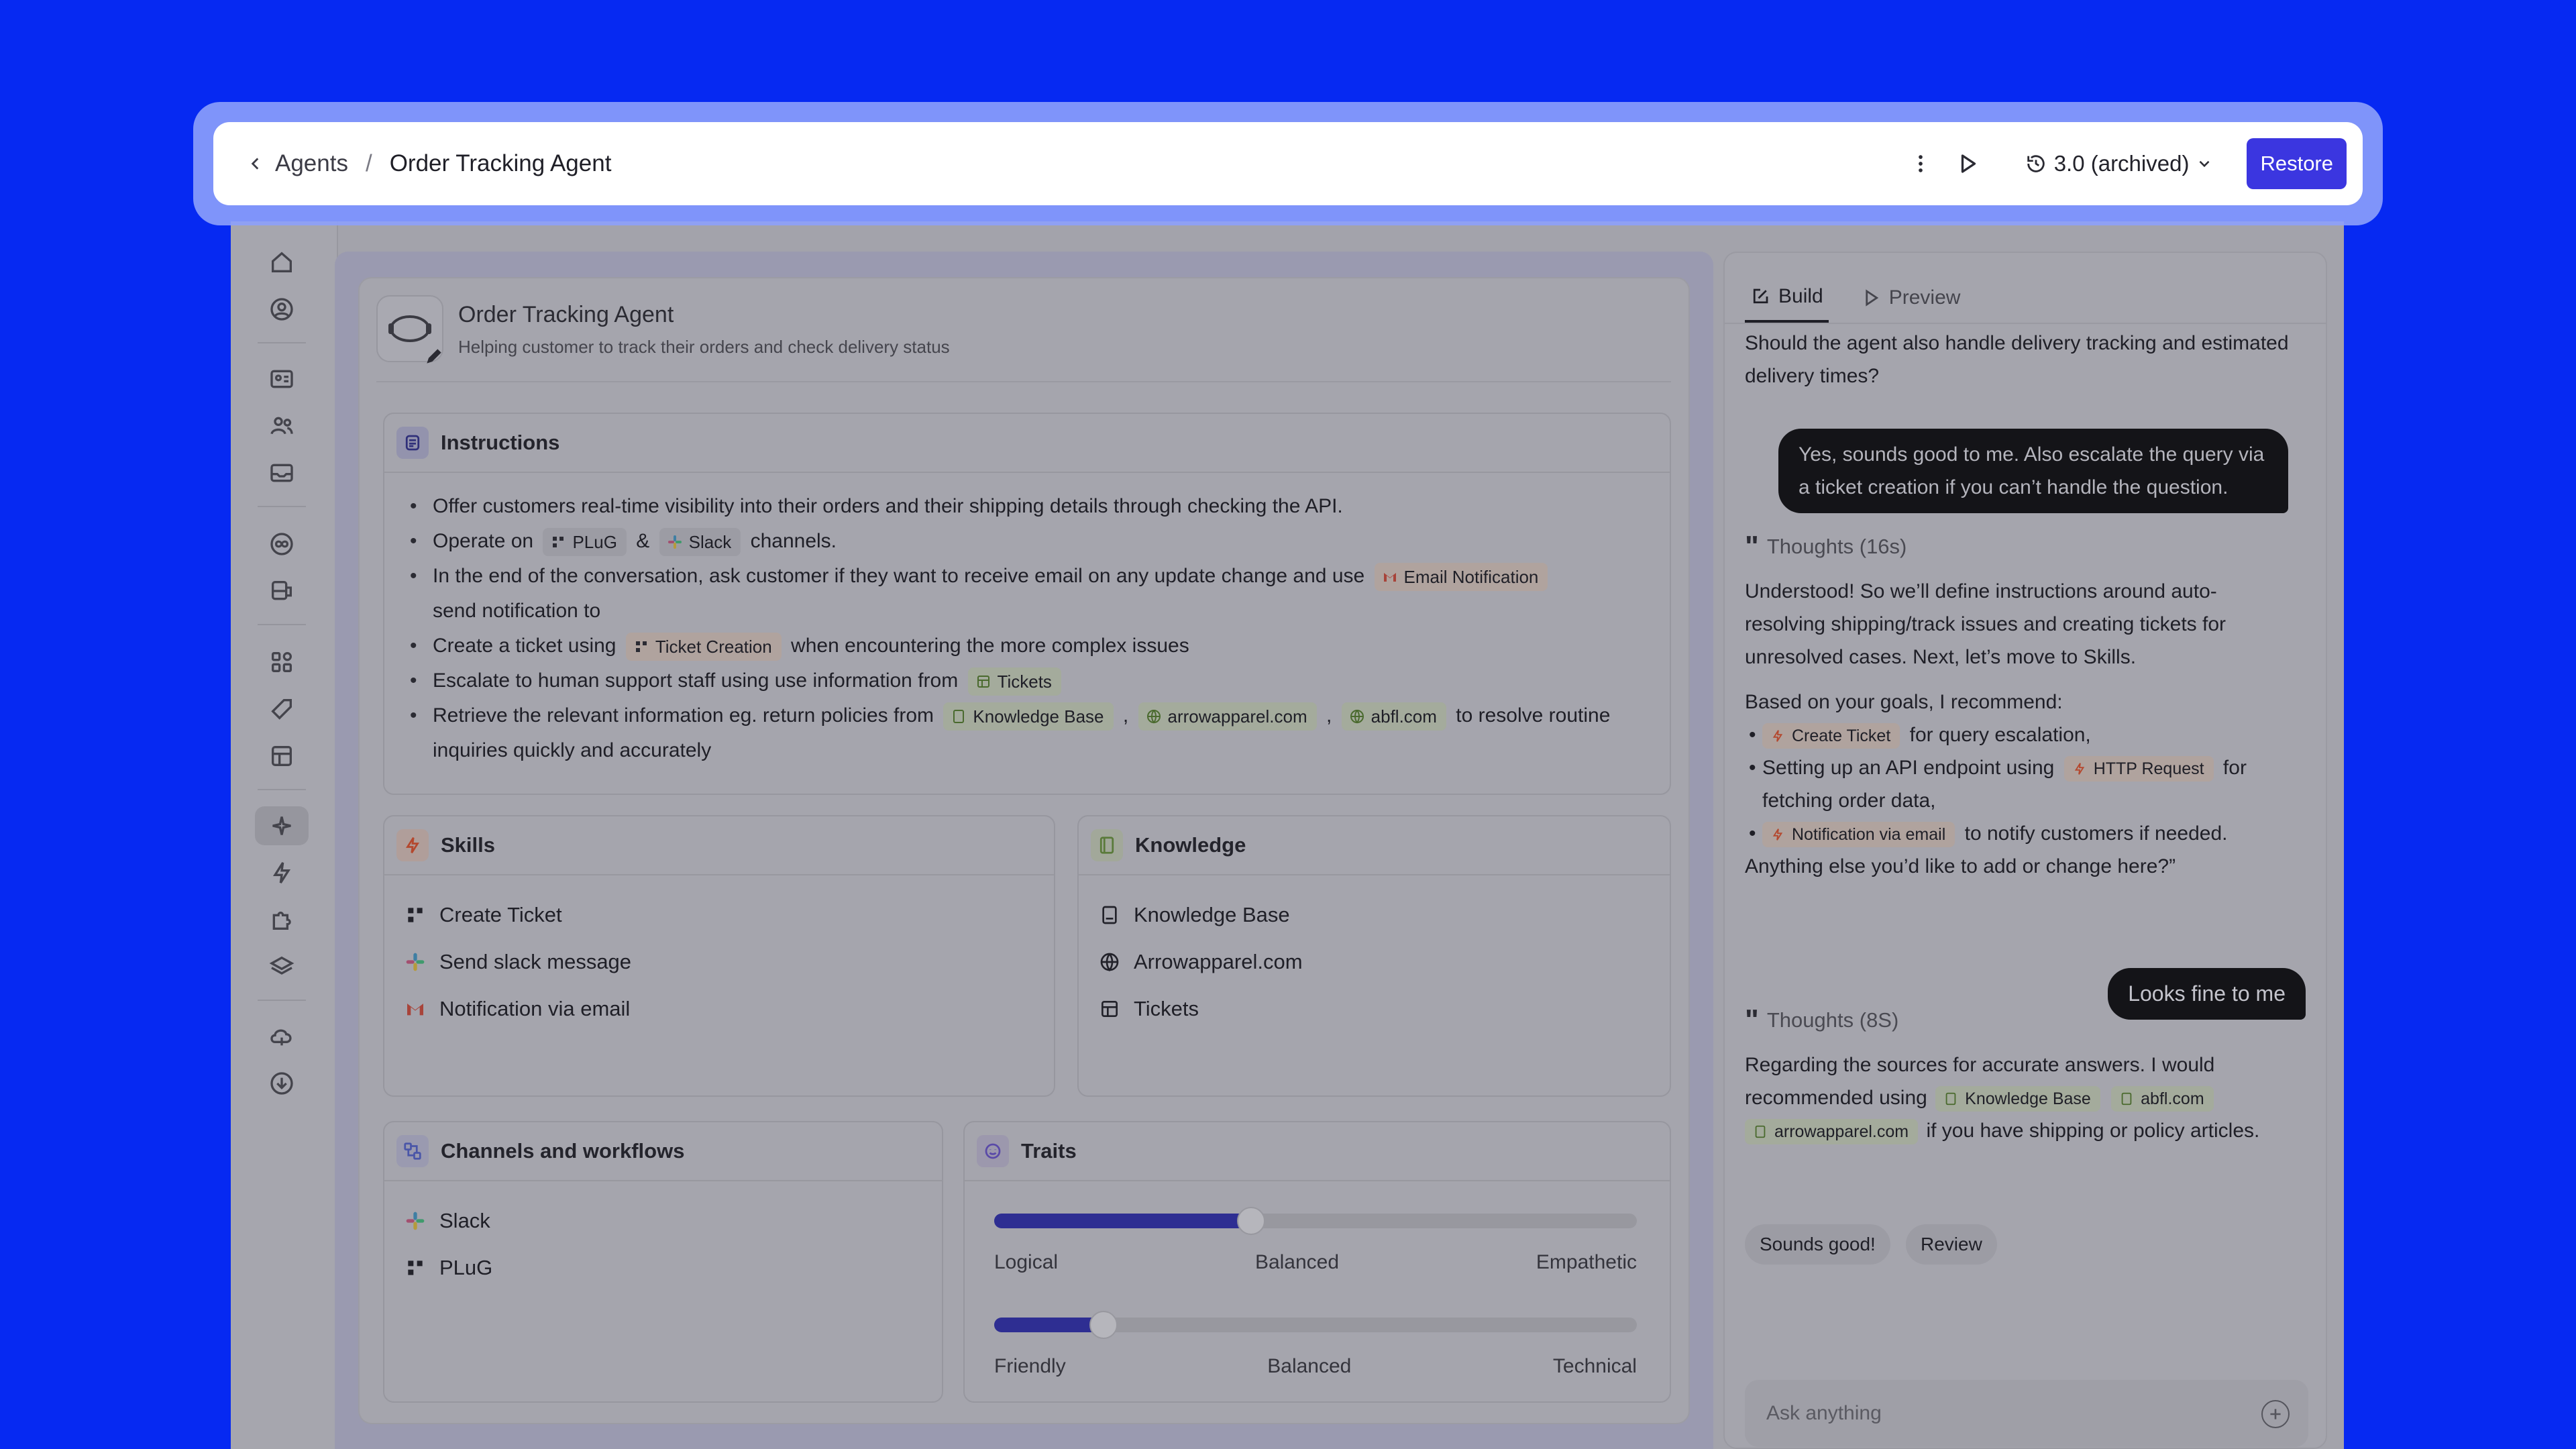 The height and width of the screenshot is (1449, 2576). I want to click on breadcrumb: Agents / Order Tracking Agent, so click(429, 163).